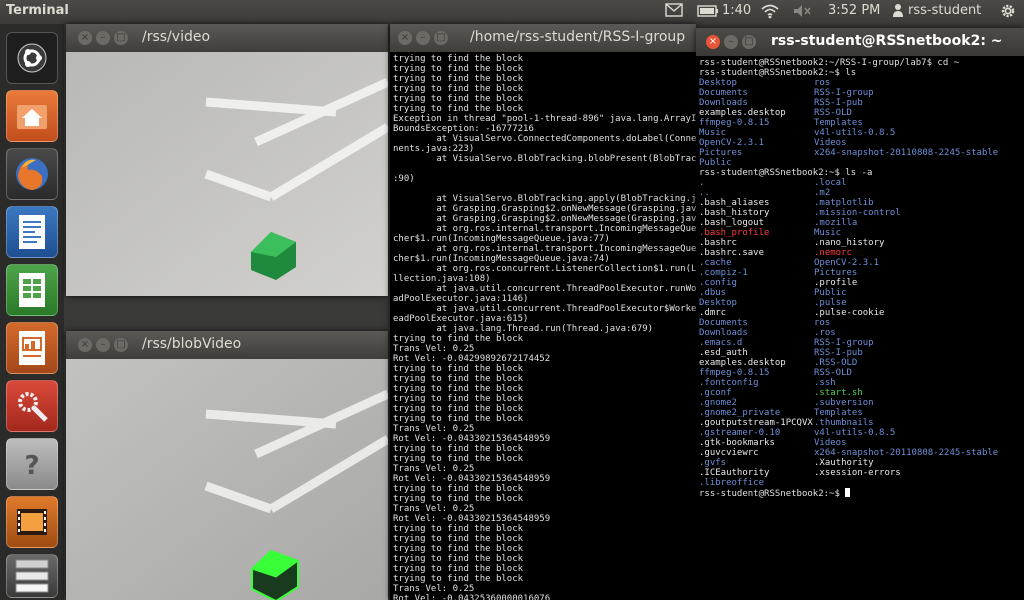 This screenshot has width=1024, height=600. Describe the element at coordinates (860, 203) in the screenshot. I see `ls-row: .bash_aliases .matplotlib` at that location.